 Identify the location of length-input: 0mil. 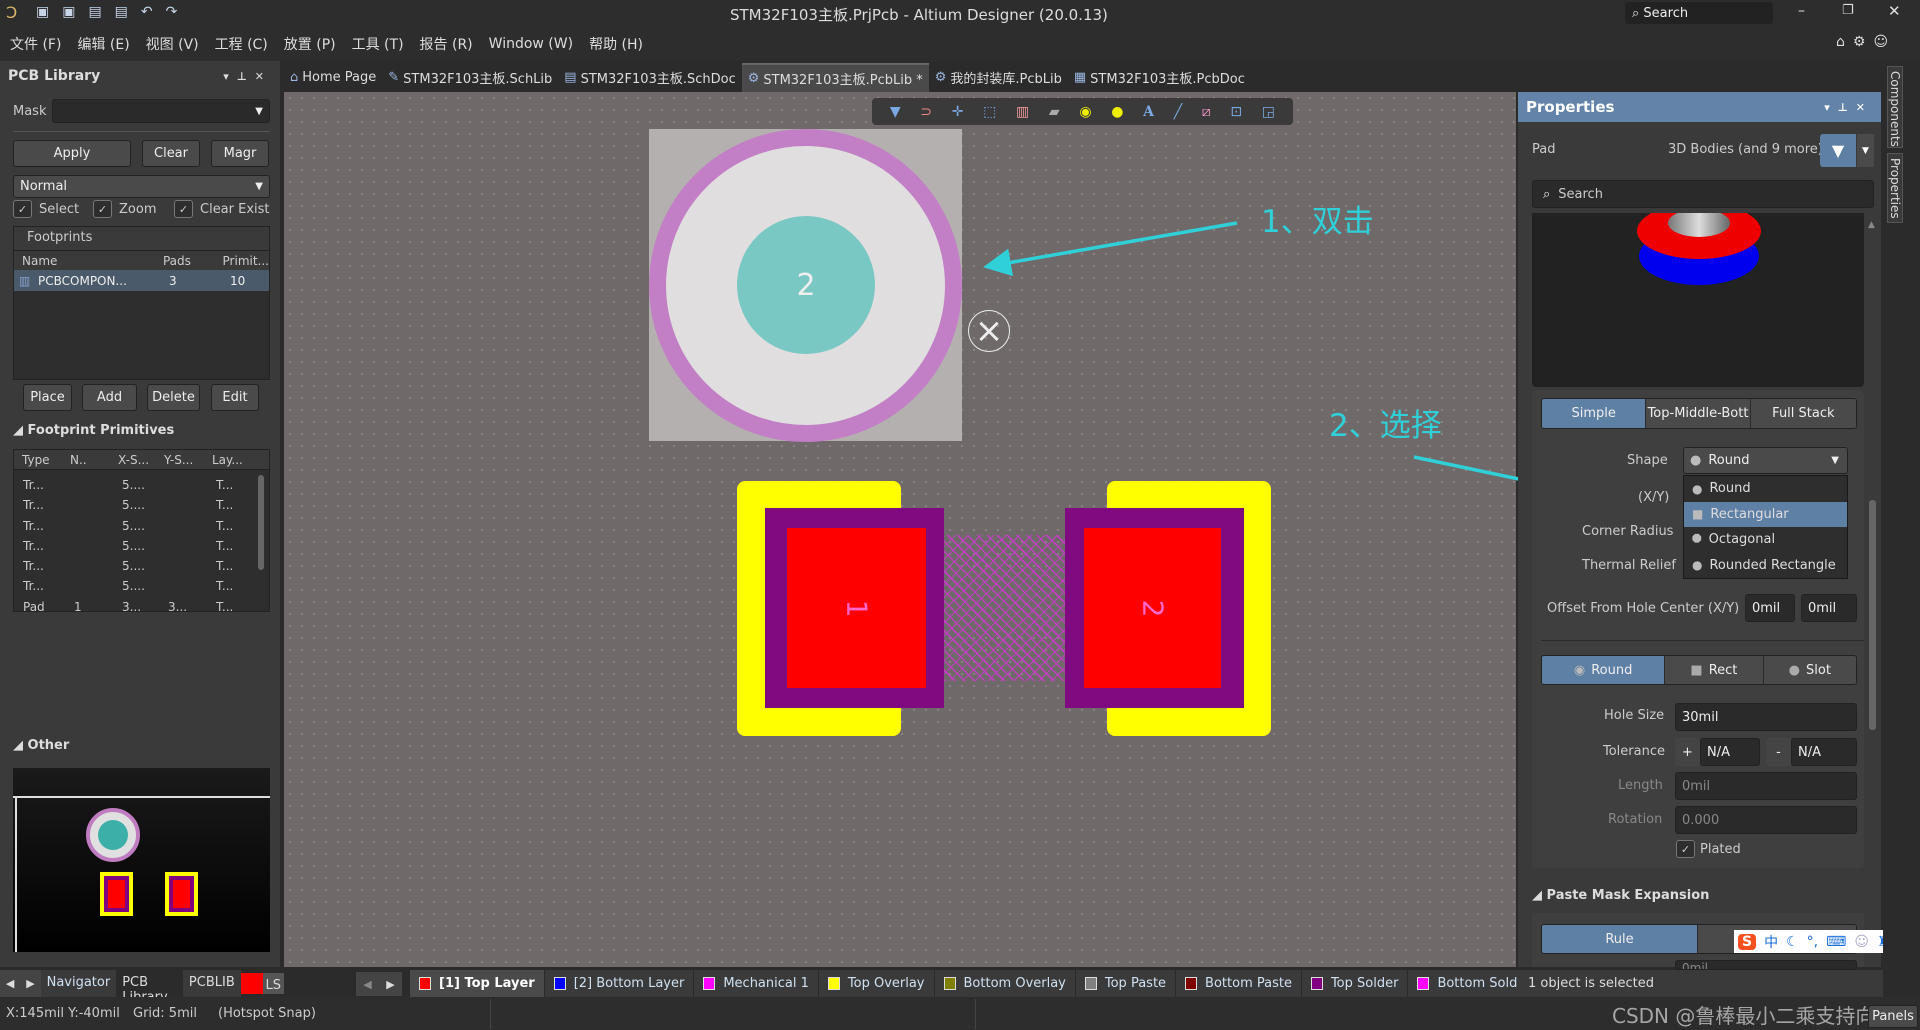
(1766, 786).